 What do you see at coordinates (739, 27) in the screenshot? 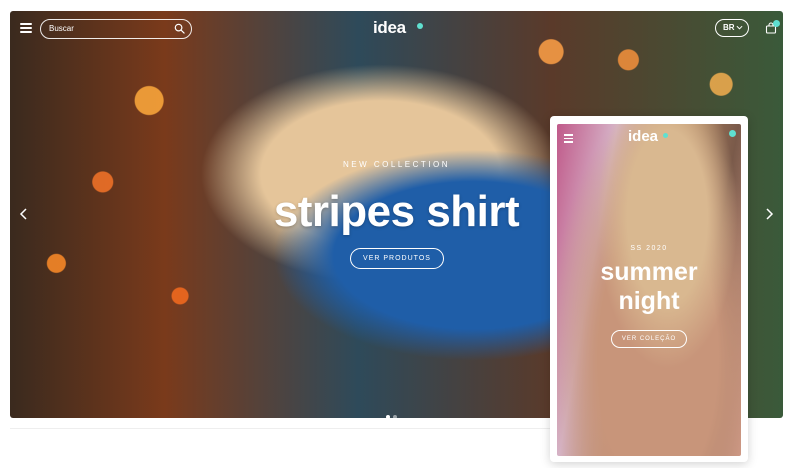
I see `chevron-down-icon` at bounding box center [739, 27].